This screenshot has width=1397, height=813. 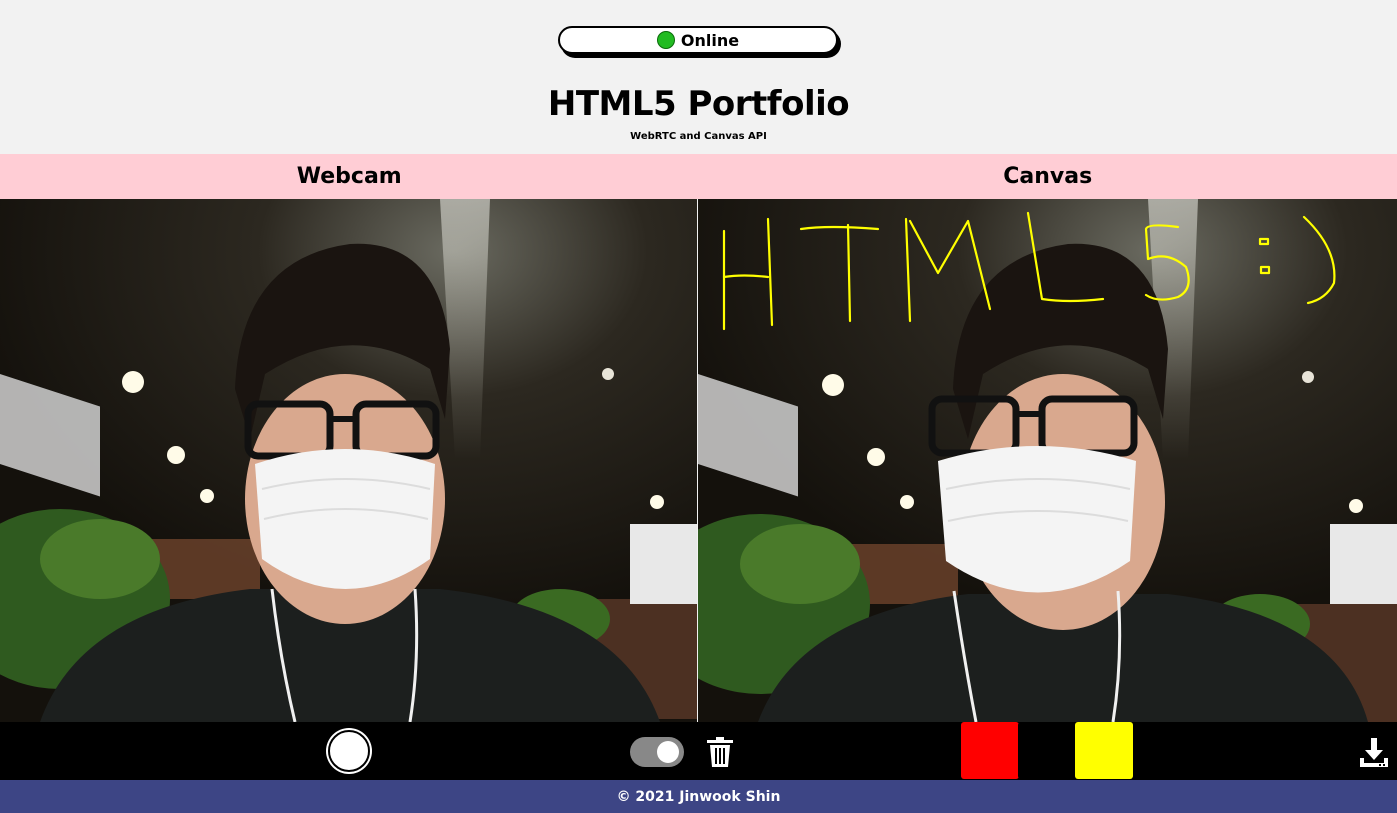 What do you see at coordinates (1048, 176) in the screenshot?
I see `canvas-label: Canvas` at bounding box center [1048, 176].